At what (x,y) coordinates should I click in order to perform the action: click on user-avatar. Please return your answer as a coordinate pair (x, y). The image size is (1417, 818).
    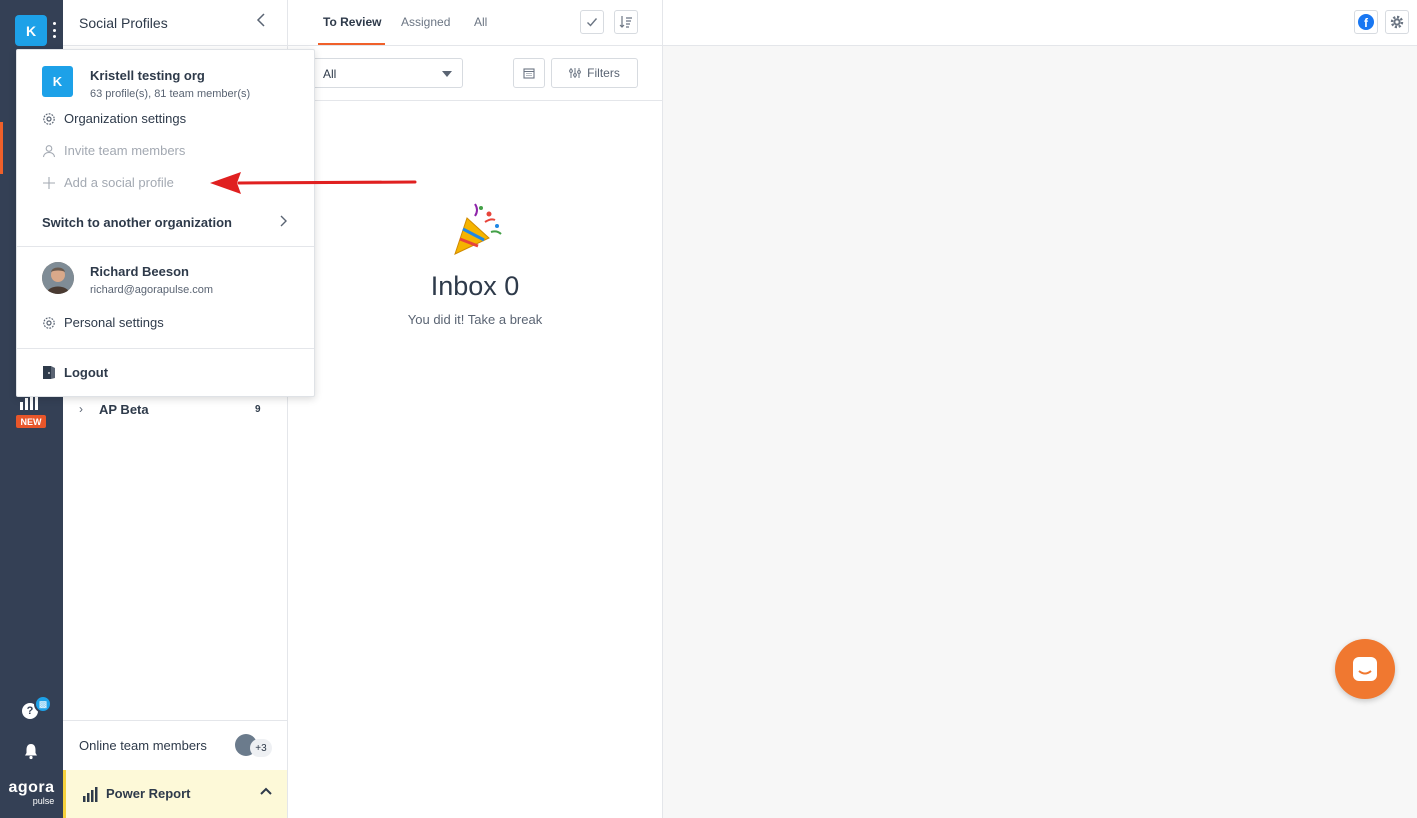
    Looking at the image, I should click on (58, 278).